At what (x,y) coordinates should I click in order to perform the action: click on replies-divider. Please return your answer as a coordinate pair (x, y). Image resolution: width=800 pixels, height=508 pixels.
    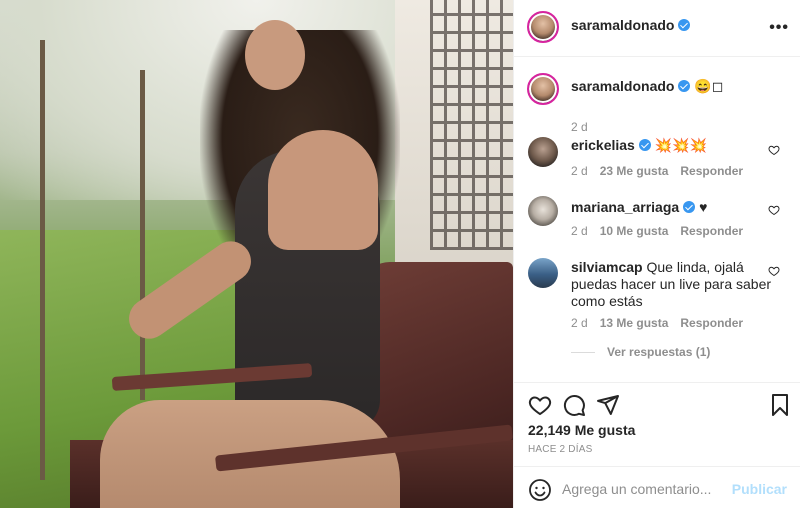
    Looking at the image, I should click on (583, 353).